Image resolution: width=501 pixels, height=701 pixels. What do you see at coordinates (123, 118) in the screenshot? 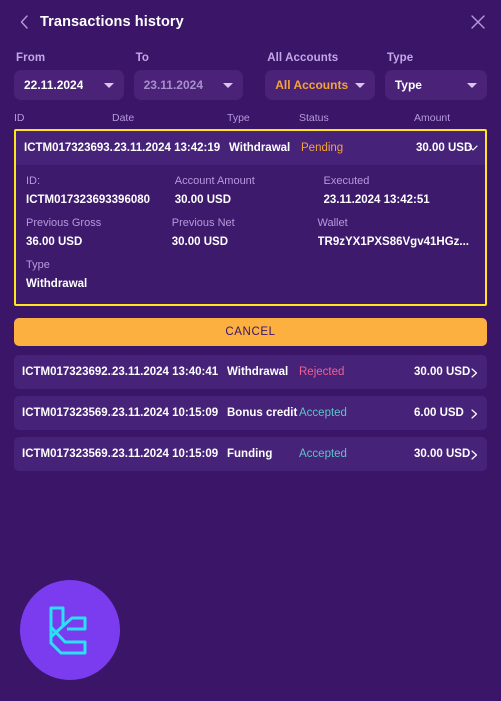
I see `column-header-date: Date` at bounding box center [123, 118].